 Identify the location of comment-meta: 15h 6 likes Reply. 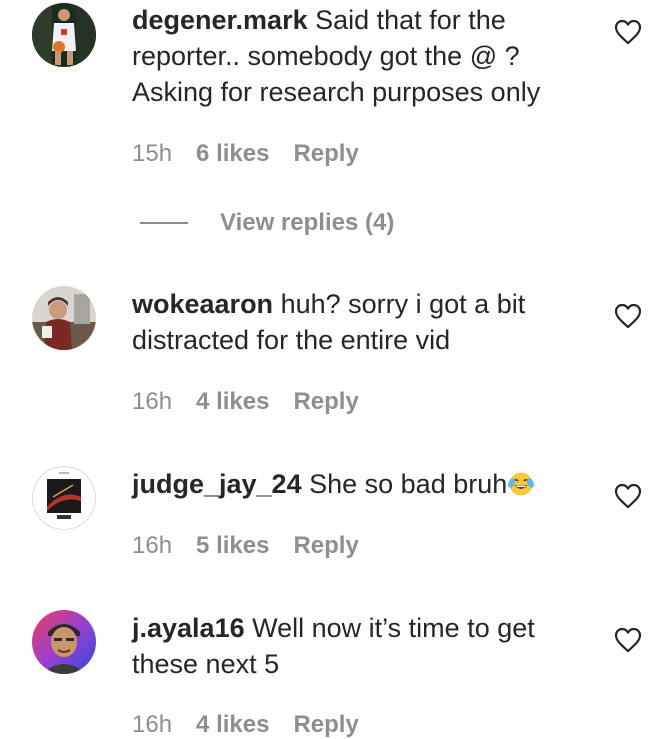
(245, 154).